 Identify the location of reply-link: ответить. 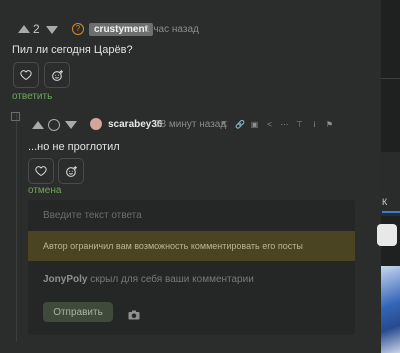
(32, 96).